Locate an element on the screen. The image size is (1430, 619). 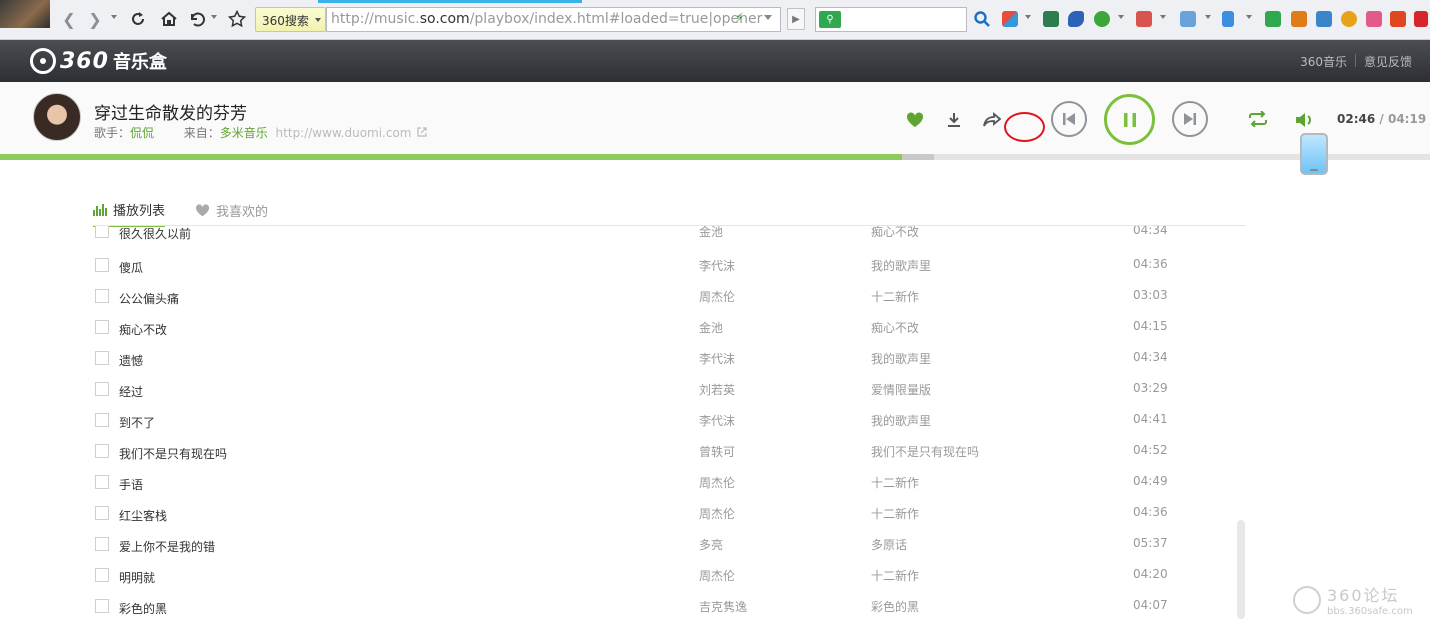
weibo-icon is located at coordinates (1421, 19).